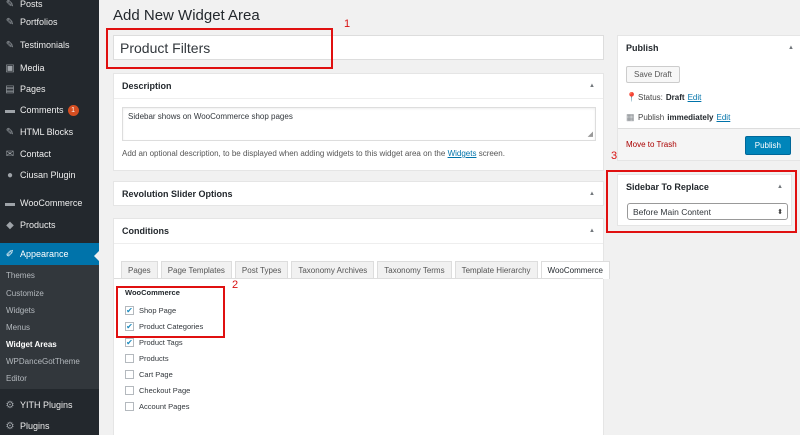 This screenshot has height=435, width=800. I want to click on sidebar-item-ciusan-plugin: ● Ciusan Plugin, so click(49, 175).